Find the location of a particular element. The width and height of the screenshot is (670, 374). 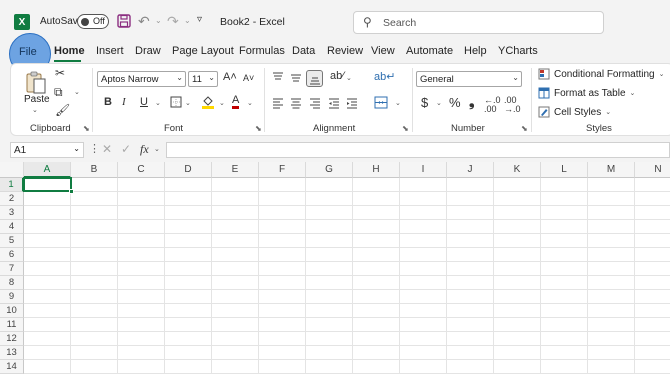

undo-dropdown-icon: ⌄ is located at coordinates (158, 20).